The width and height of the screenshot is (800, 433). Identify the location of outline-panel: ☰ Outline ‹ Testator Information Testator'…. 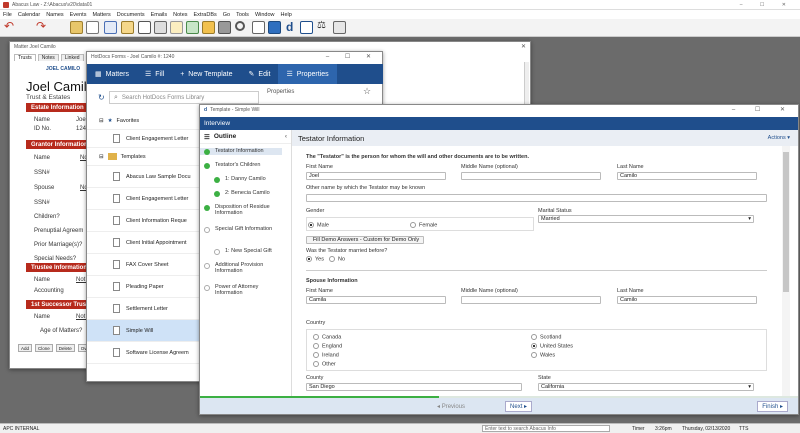
(246, 265).